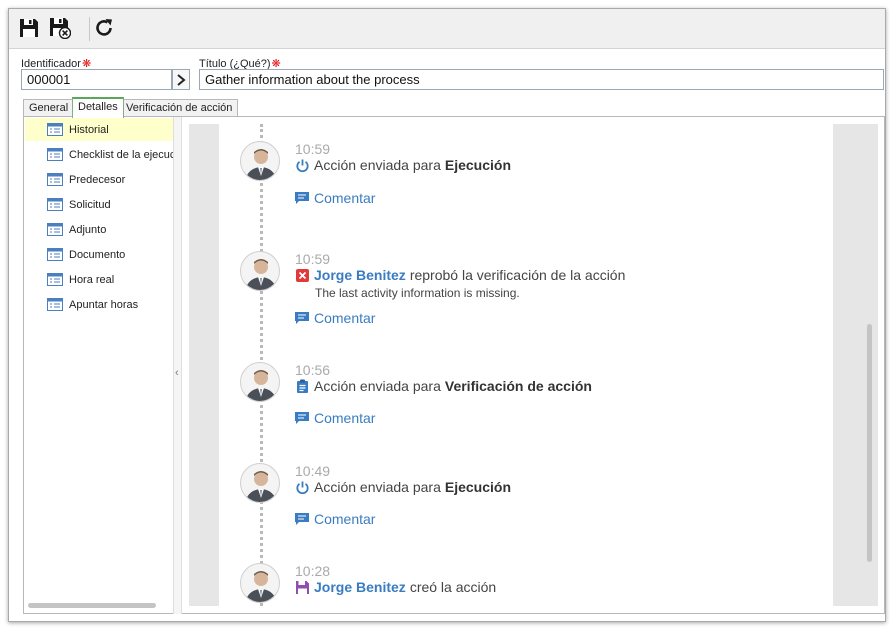 This screenshot has height=630, width=894. I want to click on entry-message: Jorge Benitez creó la acción, so click(395, 587).